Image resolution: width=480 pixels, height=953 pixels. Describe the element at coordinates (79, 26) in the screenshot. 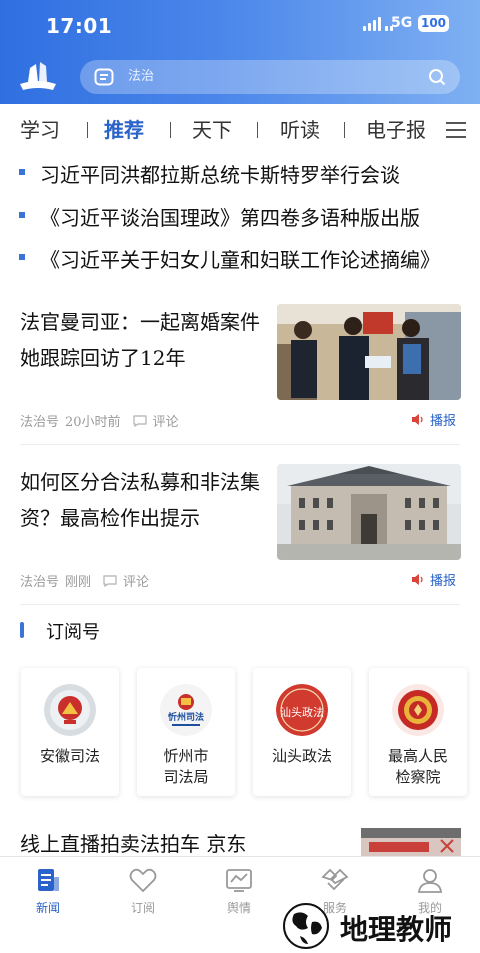

I see `status-time: 17:01` at that location.